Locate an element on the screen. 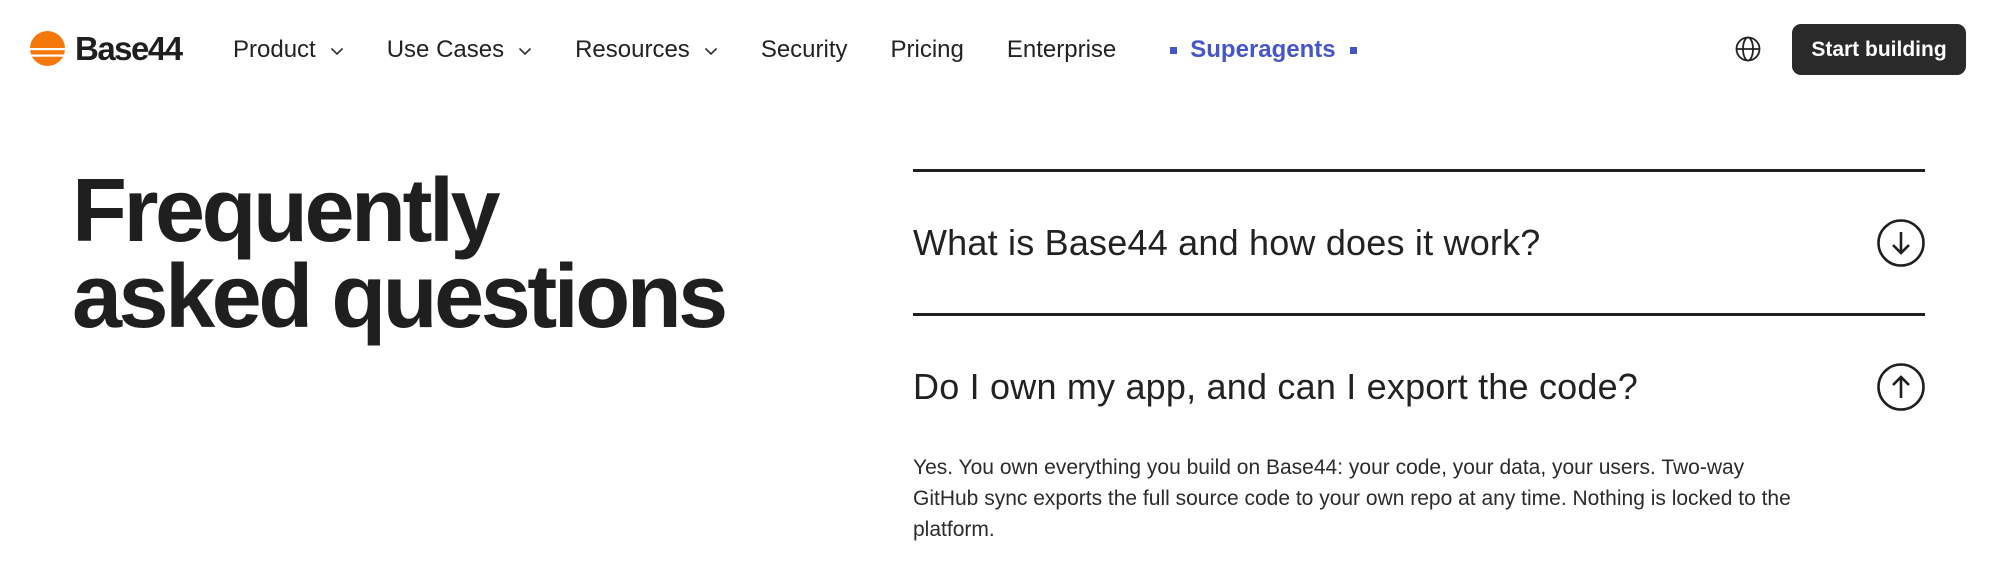 This screenshot has height=566, width=2000. nav-item-product: Product is located at coordinates (288, 50).